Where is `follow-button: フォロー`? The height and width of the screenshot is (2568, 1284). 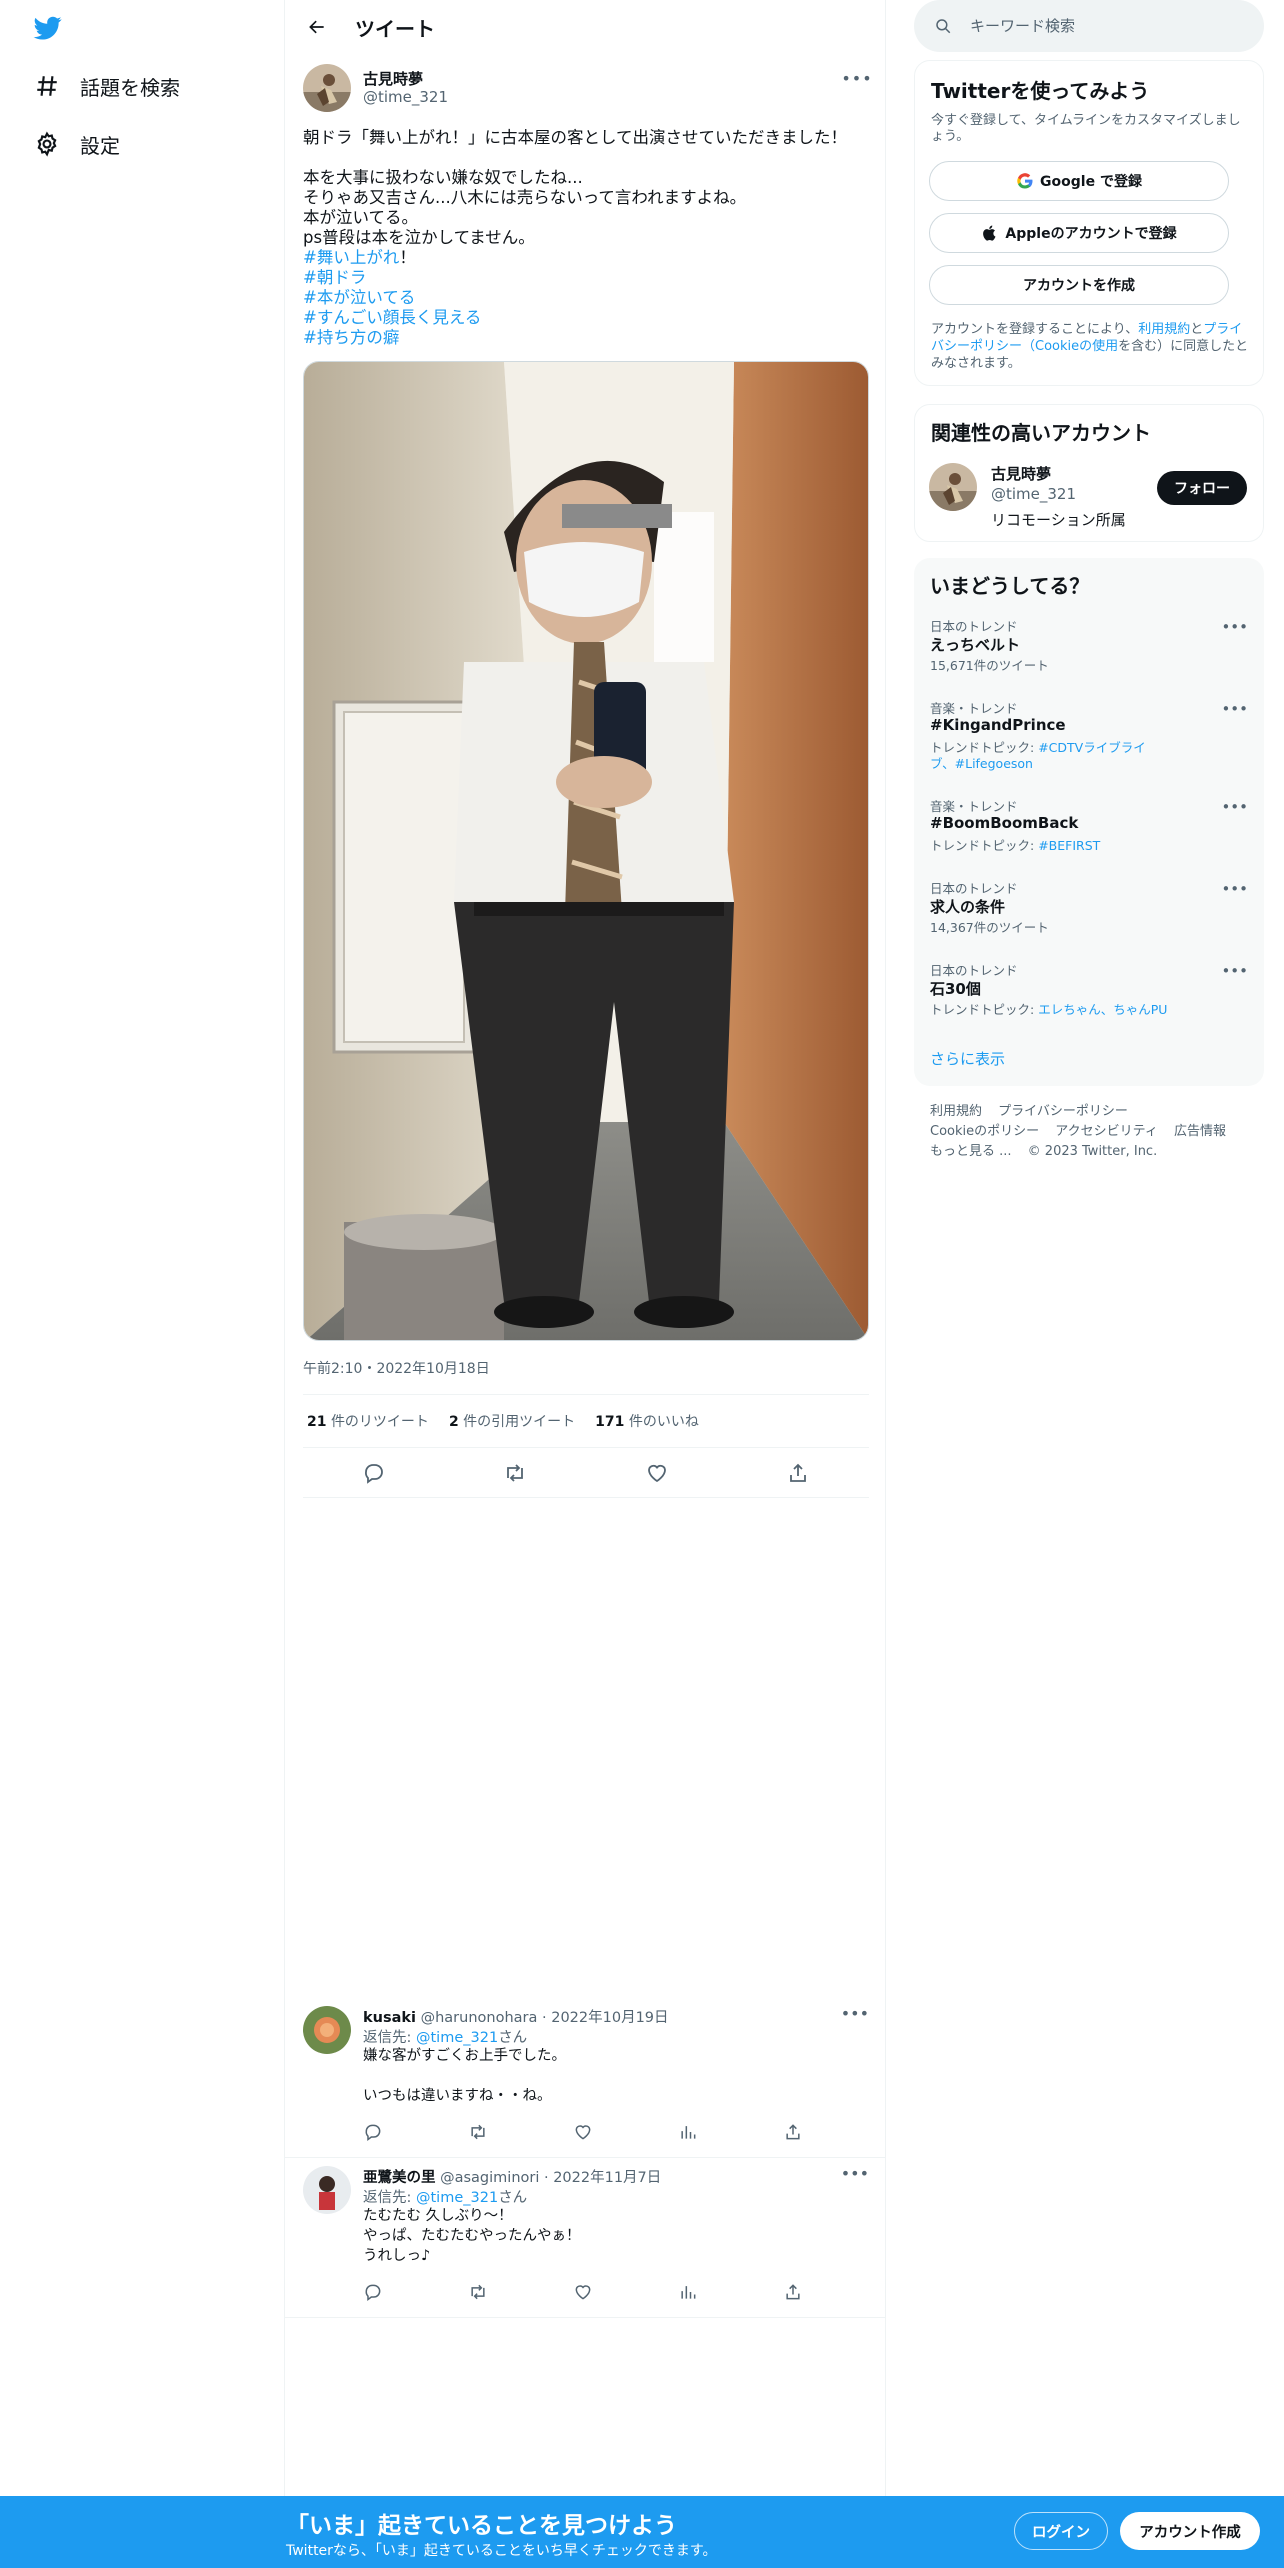
follow-button: フォロー is located at coordinates (1202, 488).